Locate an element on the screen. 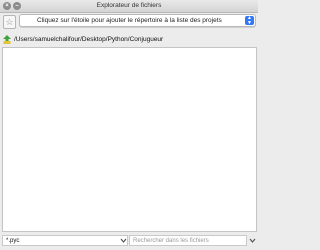 This screenshot has height=250, width=320. add-project-star-button: ☆ is located at coordinates (9, 22).